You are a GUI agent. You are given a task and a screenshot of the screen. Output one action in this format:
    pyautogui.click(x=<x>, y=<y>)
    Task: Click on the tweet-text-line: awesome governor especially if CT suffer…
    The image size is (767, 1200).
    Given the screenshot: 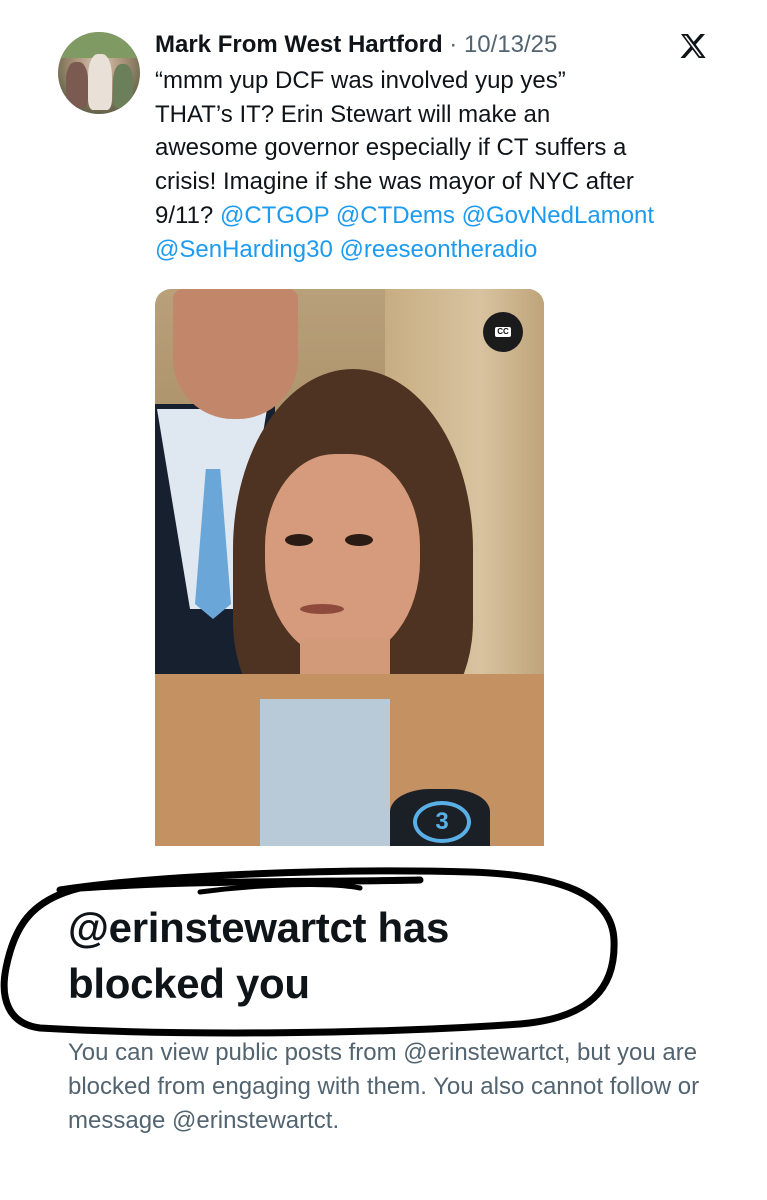 What is the action you would take?
    pyautogui.click(x=391, y=148)
    